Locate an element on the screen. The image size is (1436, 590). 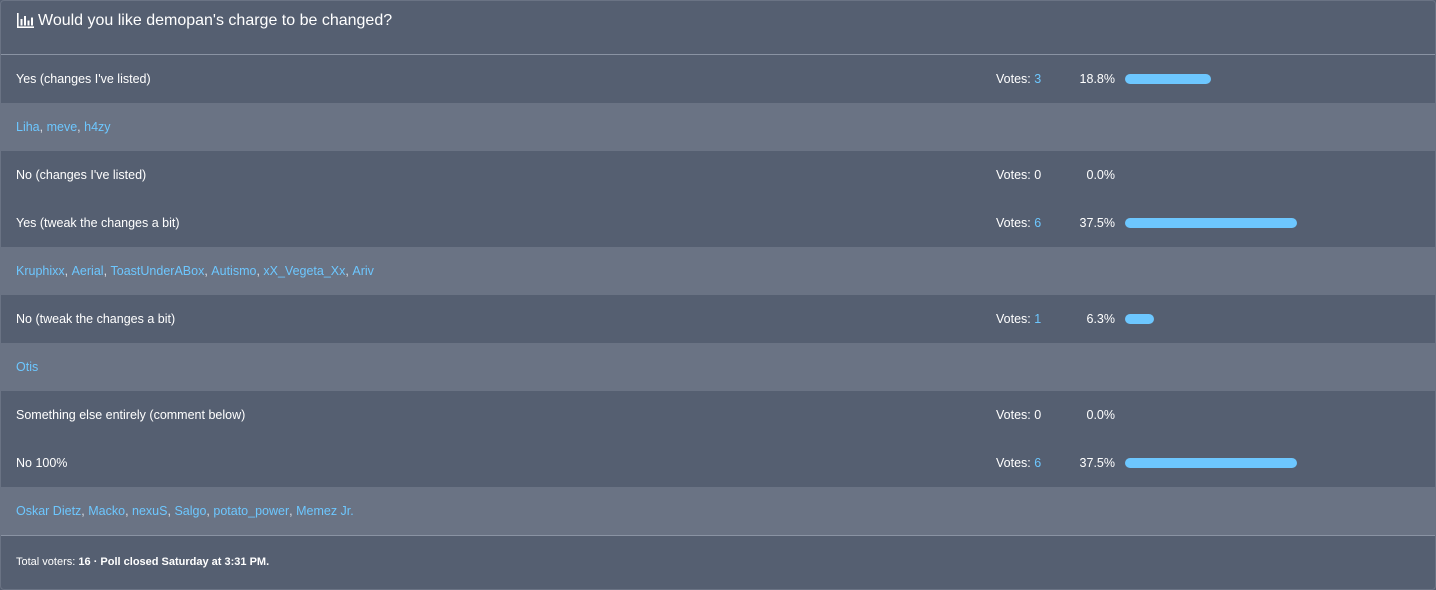
poll-option-voters: Liha, meve, h4zy is located at coordinates (718, 127).